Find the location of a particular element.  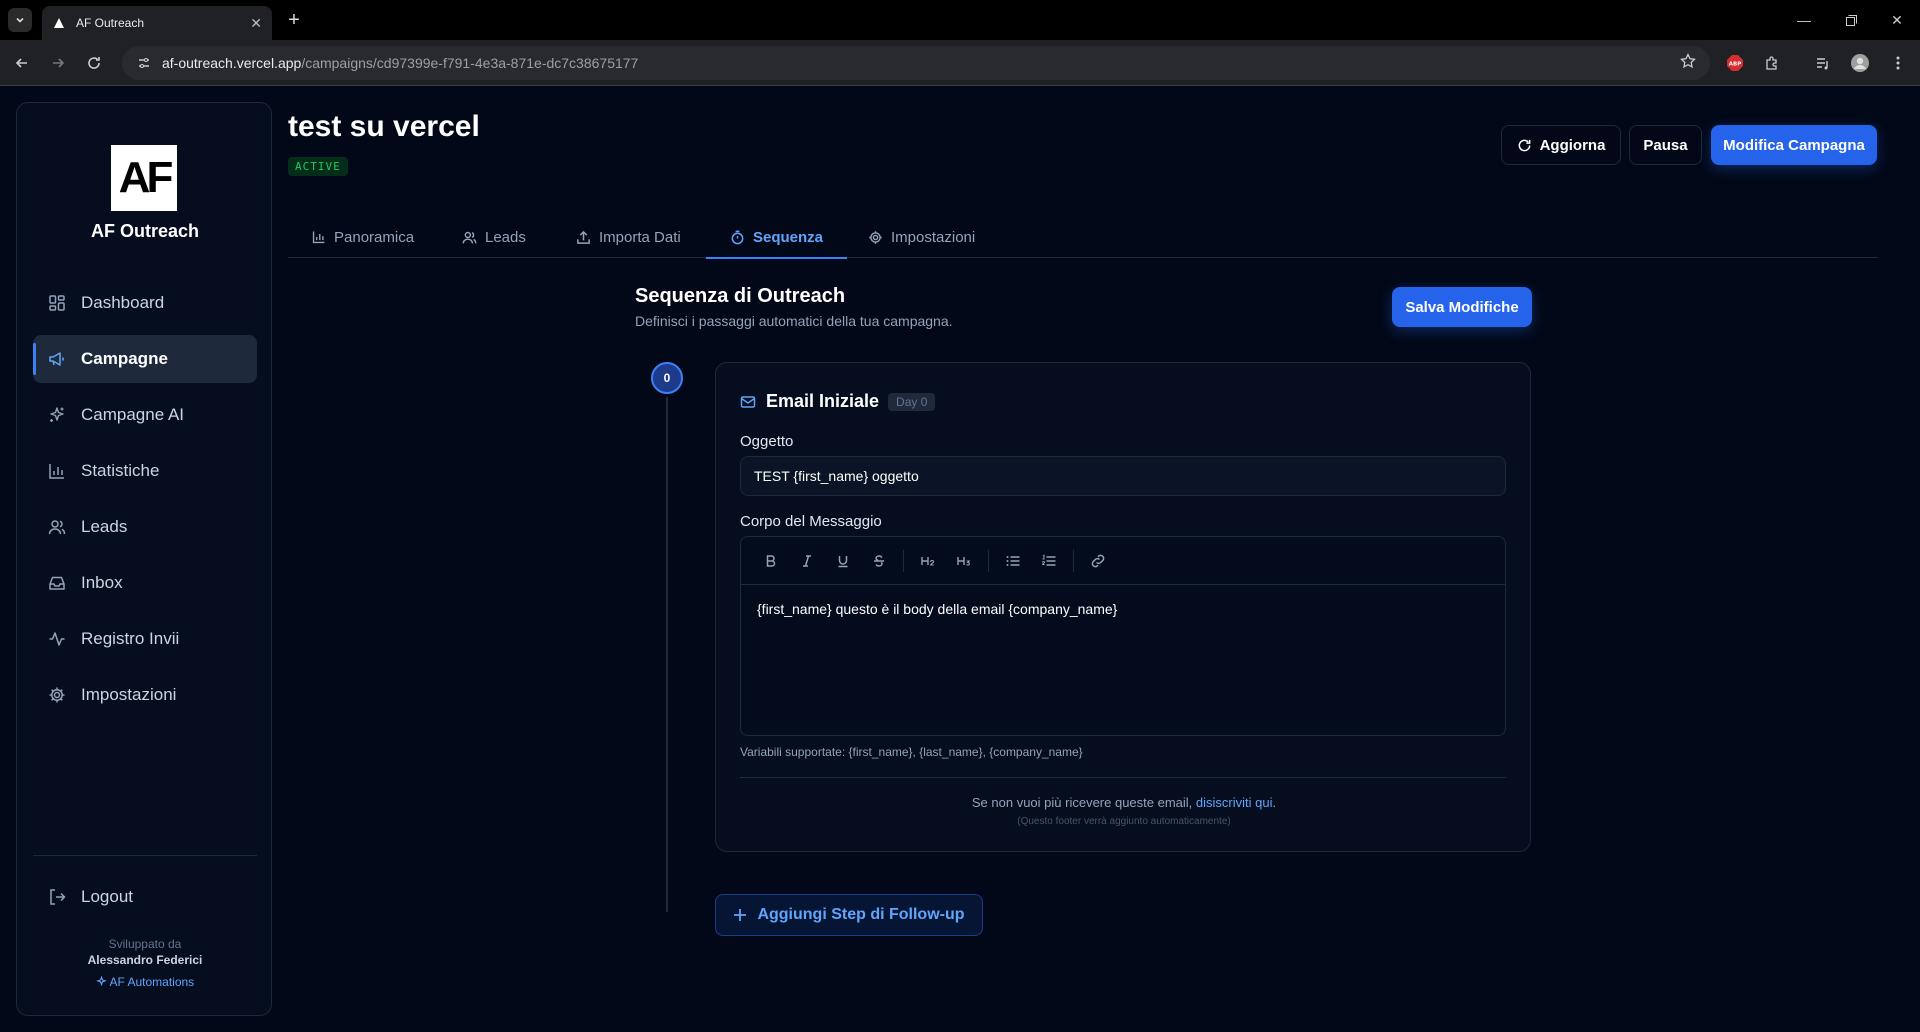

close-icon: ✕ is located at coordinates (256, 23).